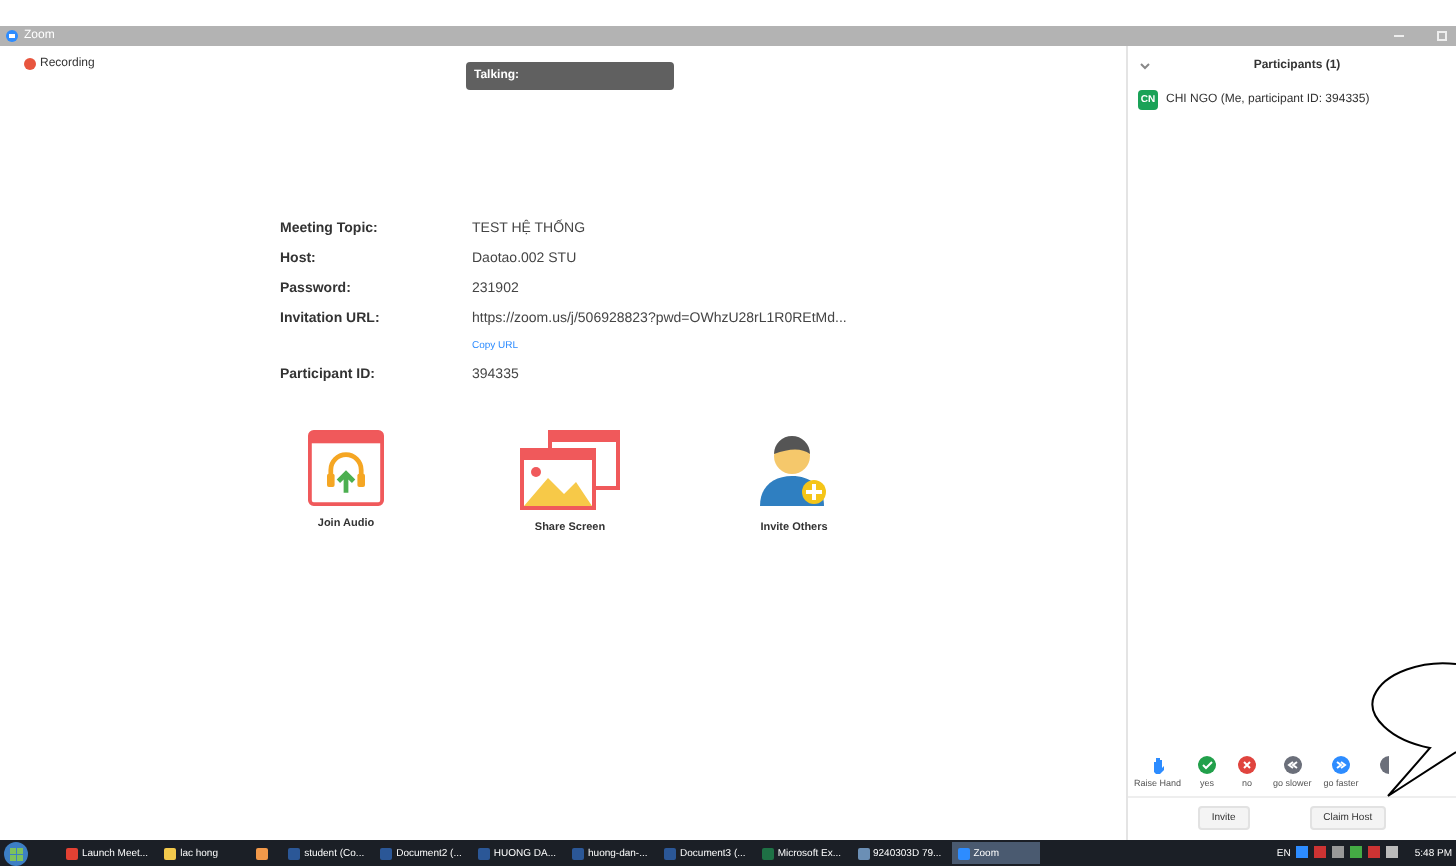  Describe the element at coordinates (1341, 765) in the screenshot. I see `fast-forward-icon` at that location.